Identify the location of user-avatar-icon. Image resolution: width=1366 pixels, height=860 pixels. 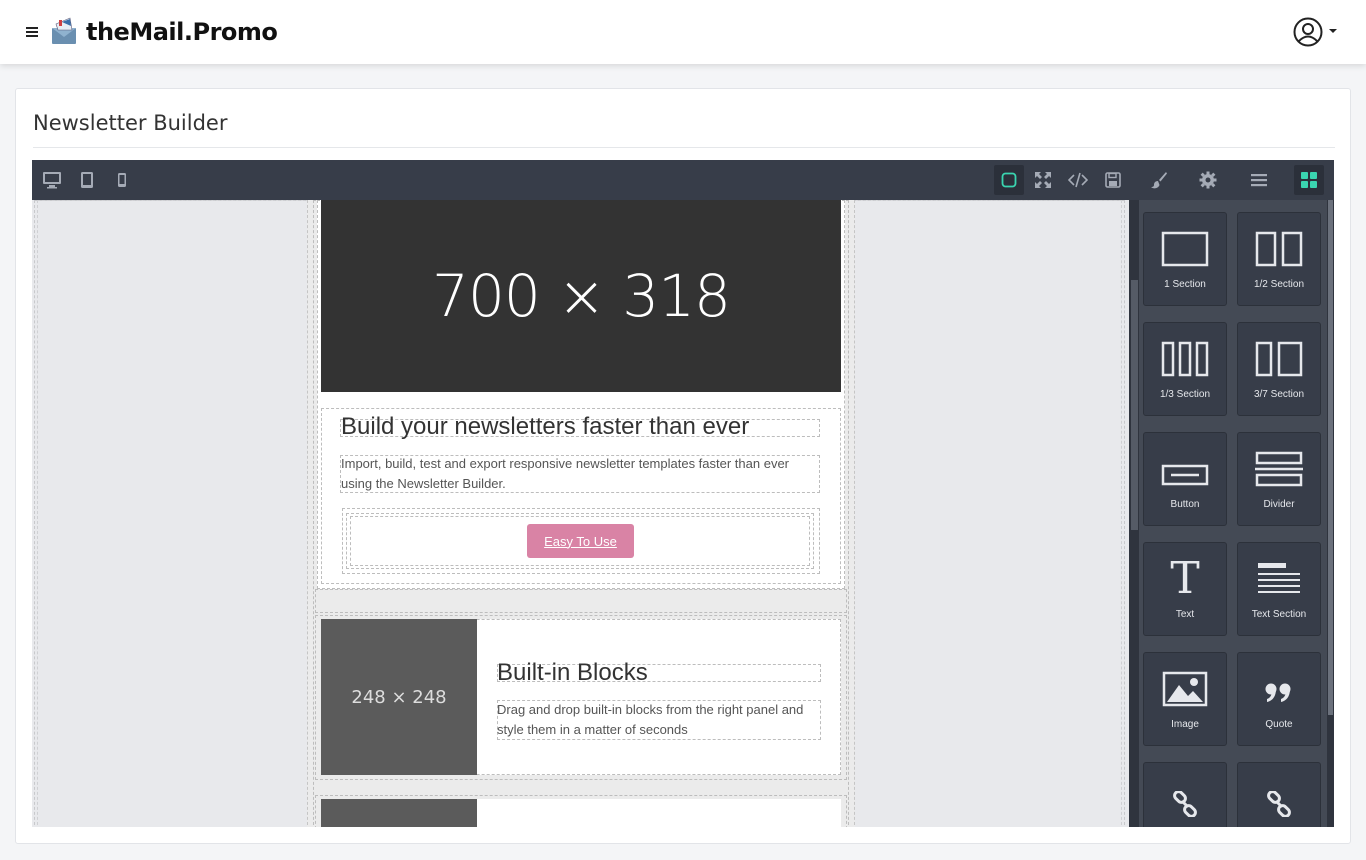
(1308, 32).